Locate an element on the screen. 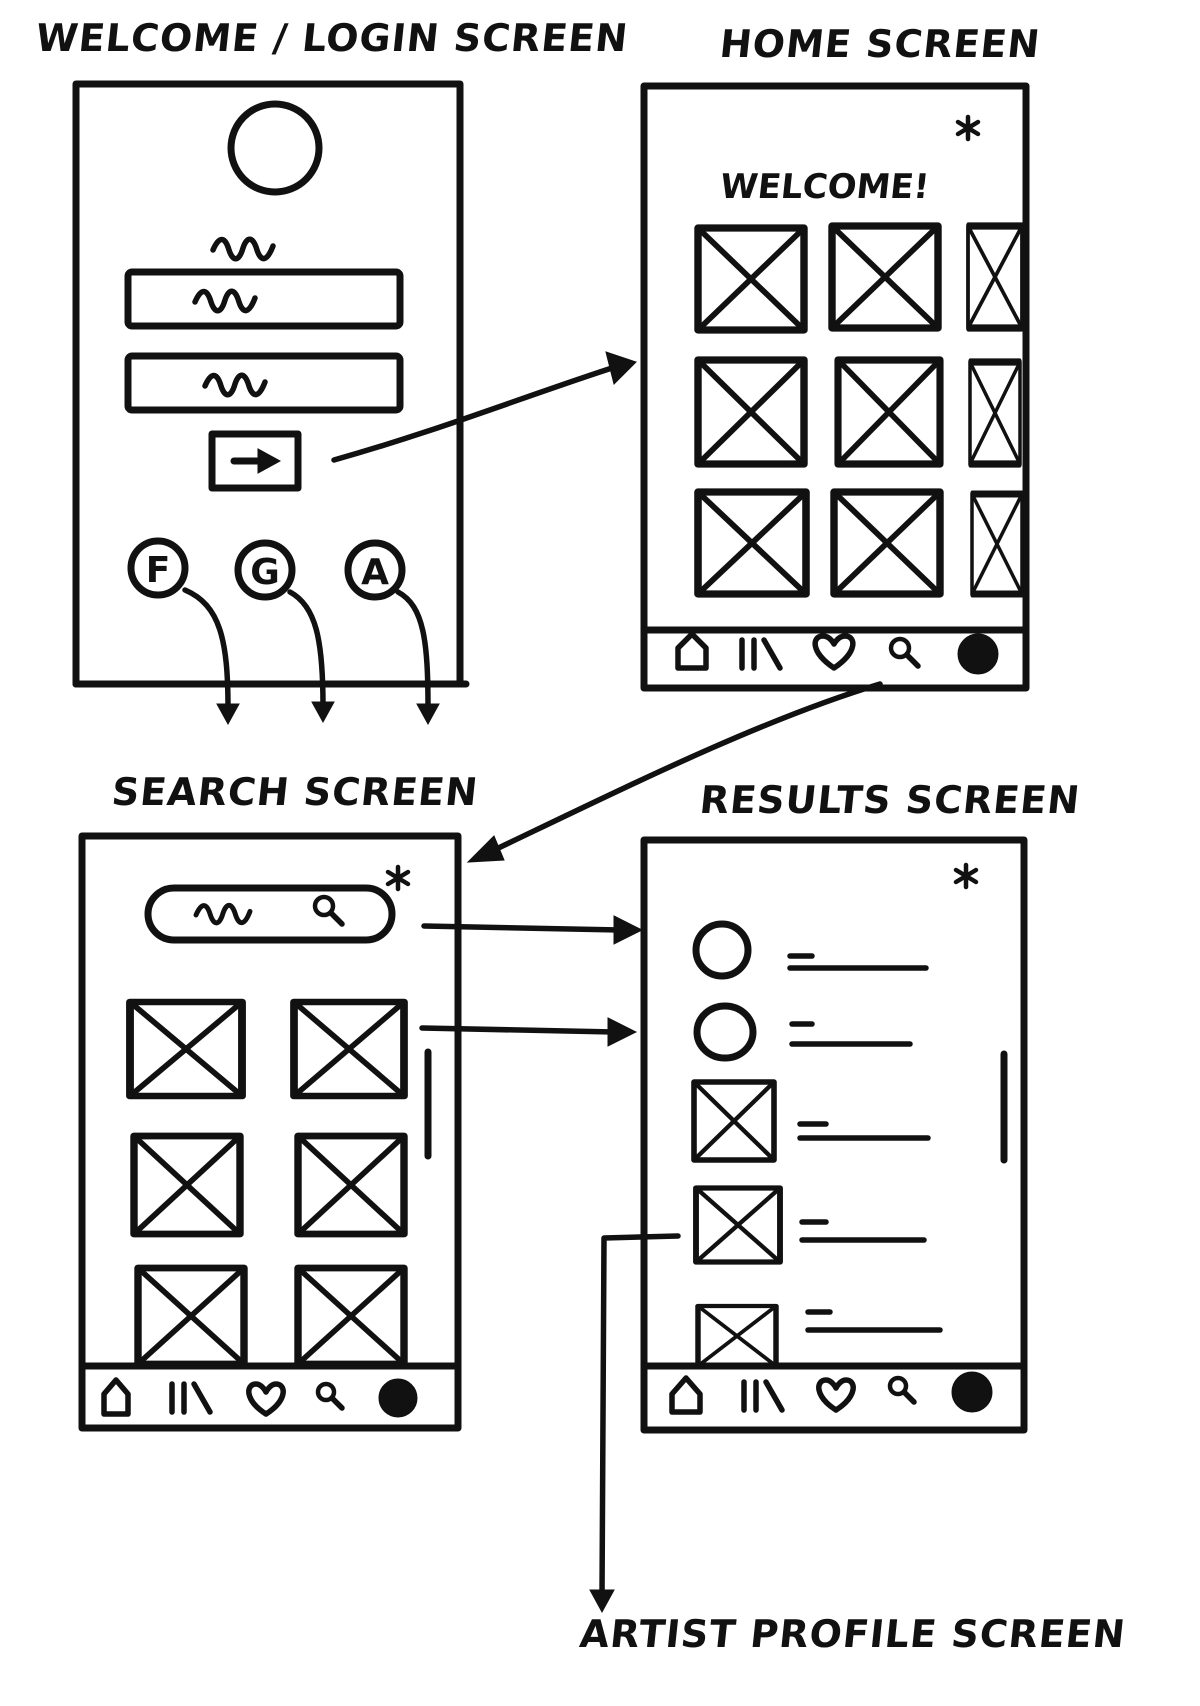 This screenshot has width=1200, height=1706. results-screen is located at coordinates (834, 1135).